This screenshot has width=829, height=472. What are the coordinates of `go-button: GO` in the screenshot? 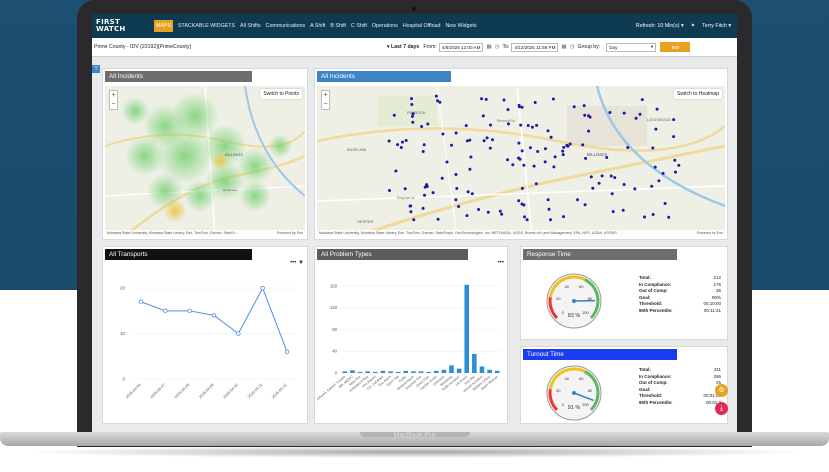 It's located at (675, 47).